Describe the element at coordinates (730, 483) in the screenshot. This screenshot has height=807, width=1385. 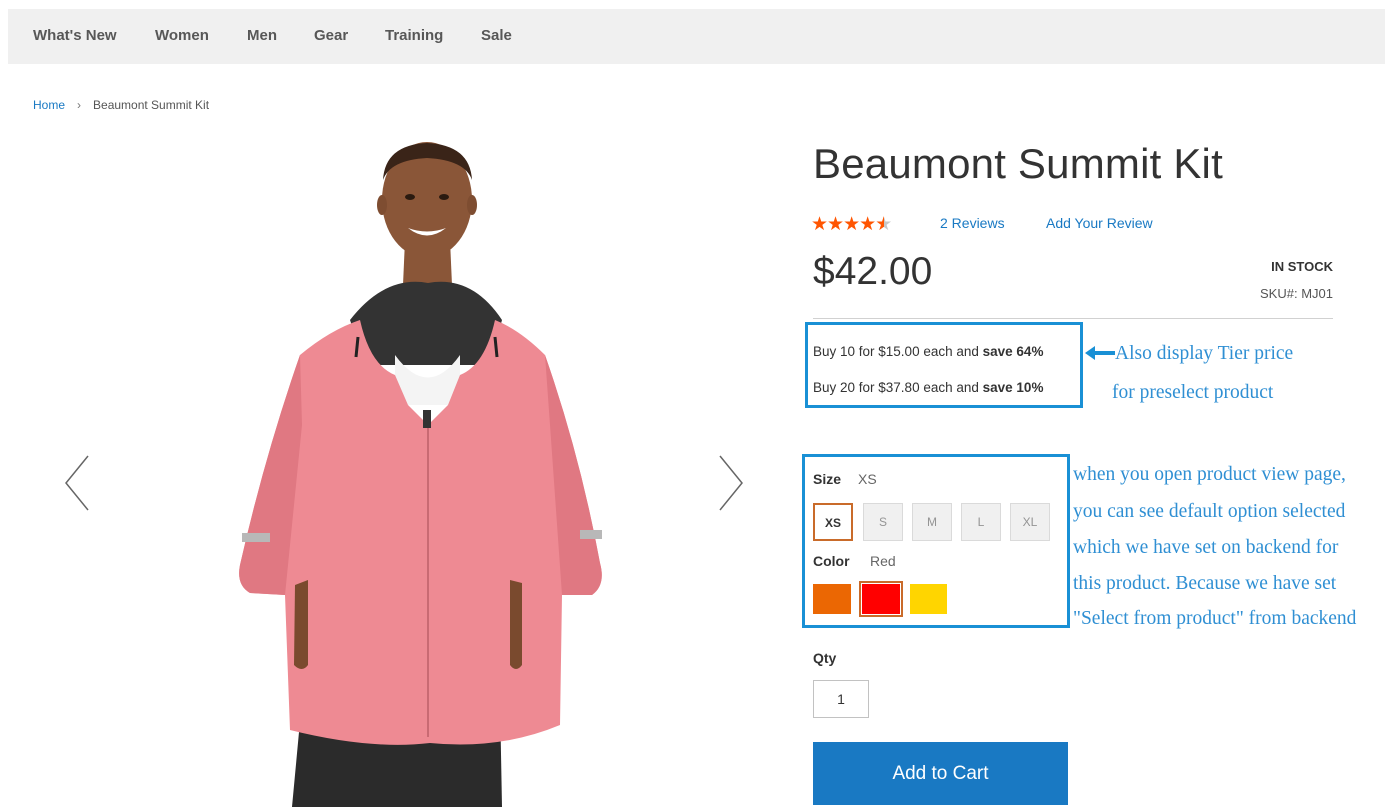
I see `gallery-next-arrow-icon` at that location.